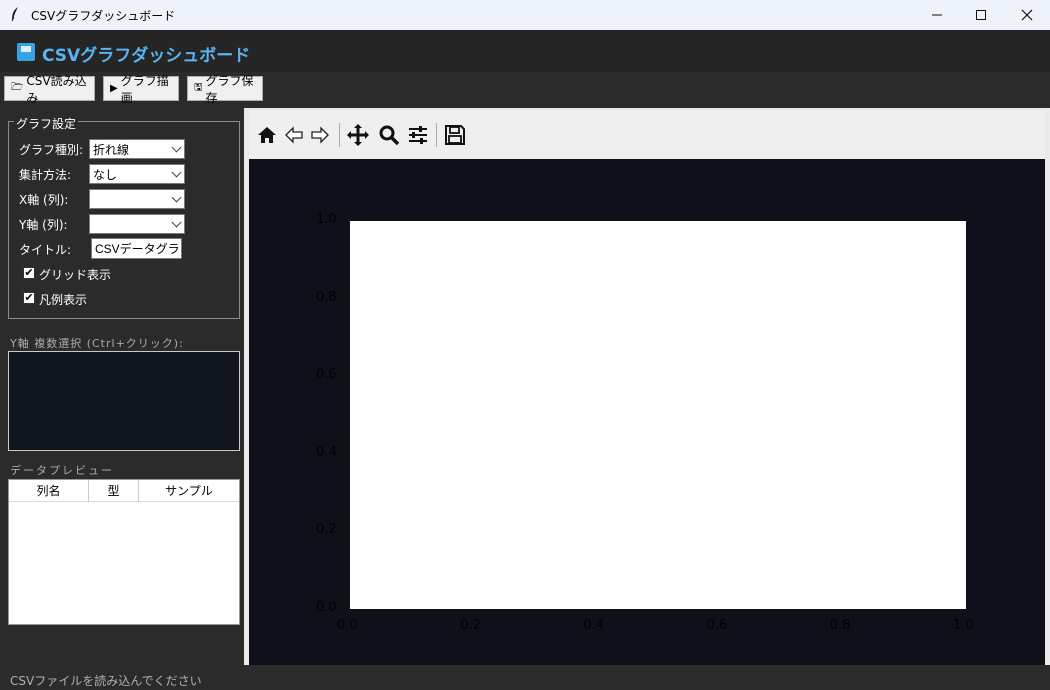  What do you see at coordinates (144, 89) in the screenshot?
I see `draw-graph-label: グラフ描画` at bounding box center [144, 89].